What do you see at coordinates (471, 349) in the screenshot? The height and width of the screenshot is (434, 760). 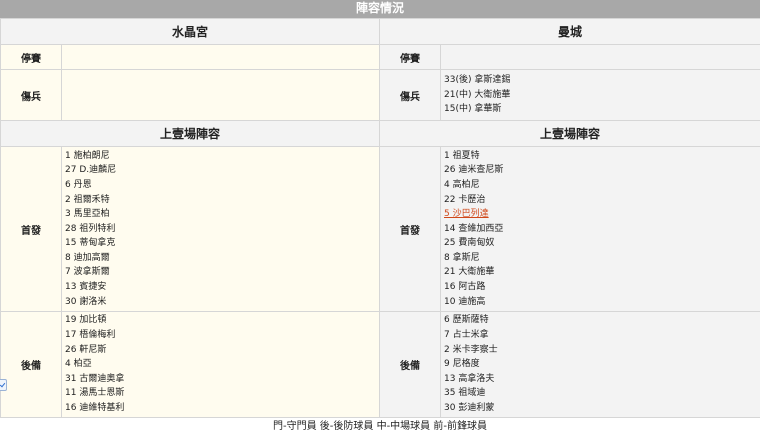 I see `player-item: 2 米卡李察士` at bounding box center [471, 349].